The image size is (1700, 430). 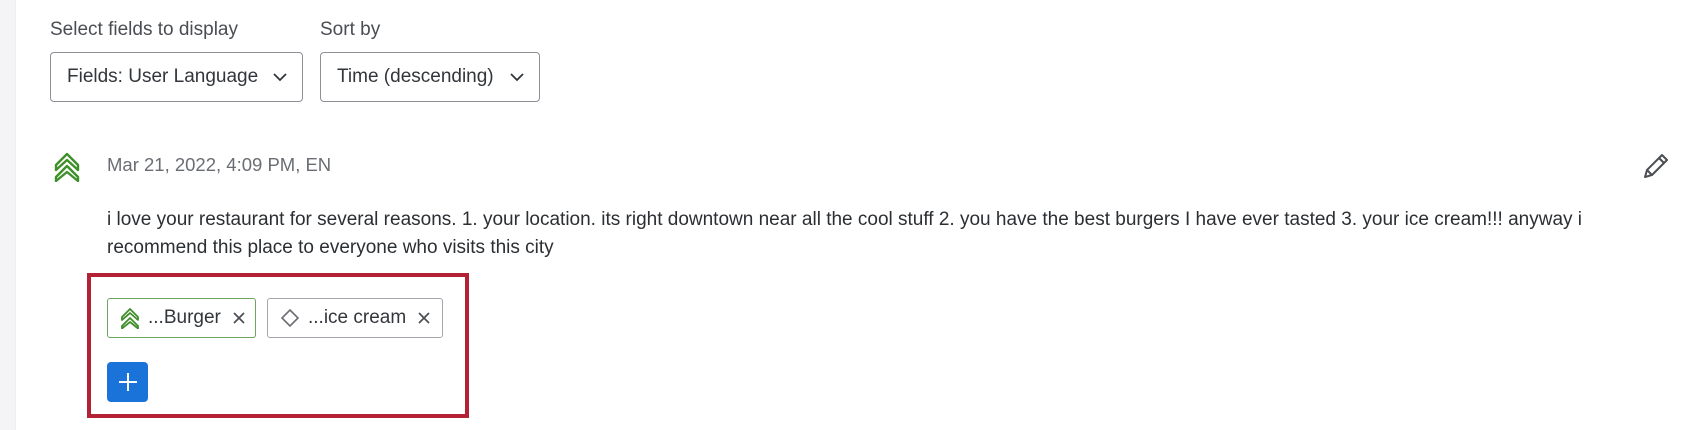 I want to click on topic-chip-label: ...ice cream, so click(x=357, y=317).